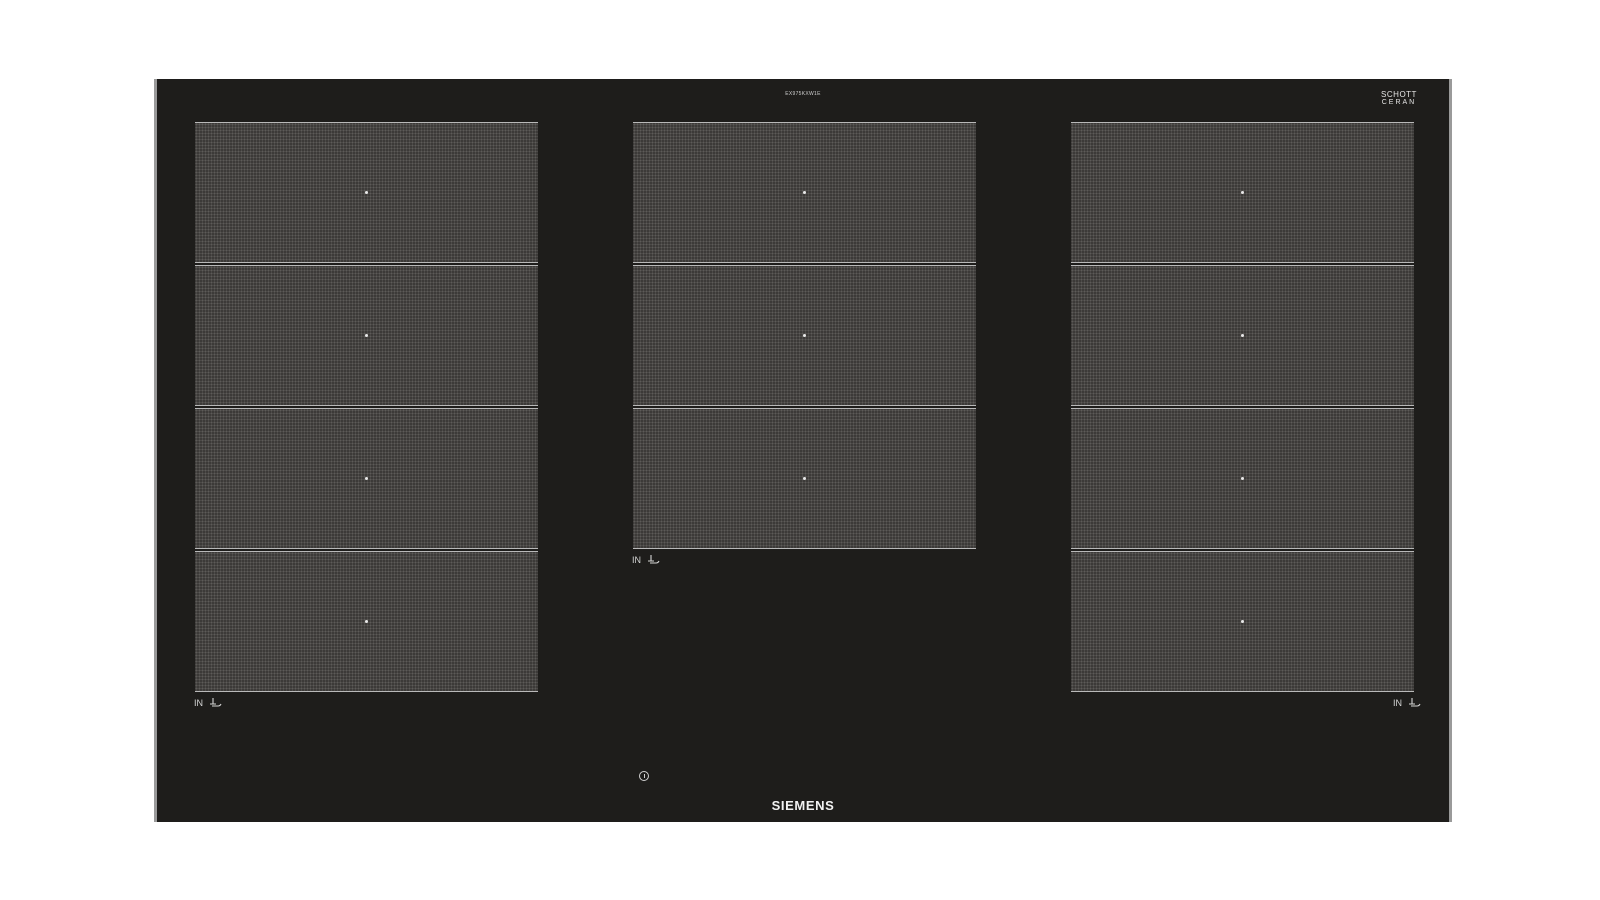 The image size is (1600, 900). I want to click on siemens-logo: SIEMENS, so click(803, 805).